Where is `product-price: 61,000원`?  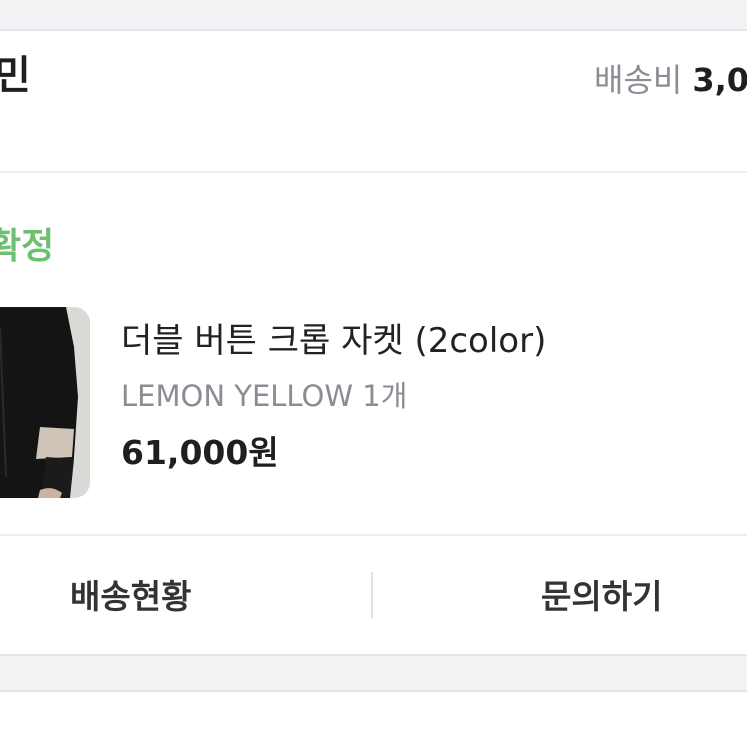
product-price: 61,000원 is located at coordinates (200, 452).